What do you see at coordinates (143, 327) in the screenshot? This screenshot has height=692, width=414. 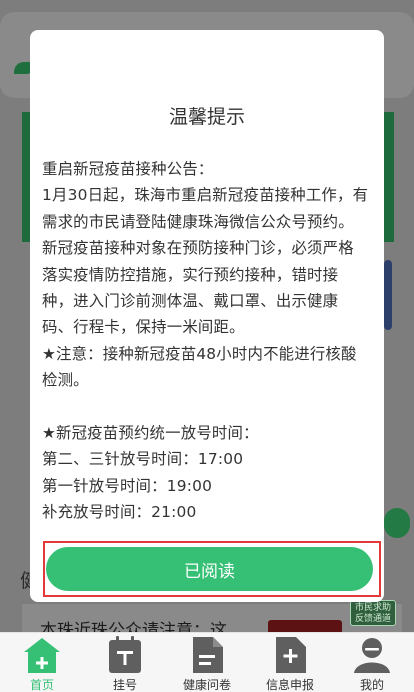 I see `notice-line: 码、行程卡，保持一米间距。` at bounding box center [143, 327].